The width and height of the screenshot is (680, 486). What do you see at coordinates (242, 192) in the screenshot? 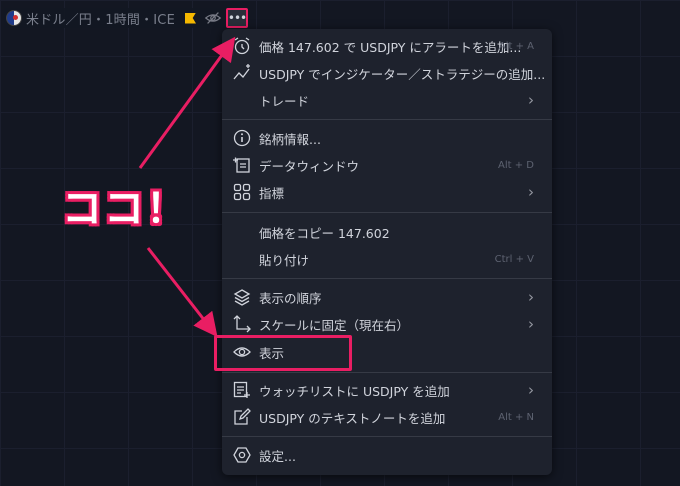
I see `grid-icon` at bounding box center [242, 192].